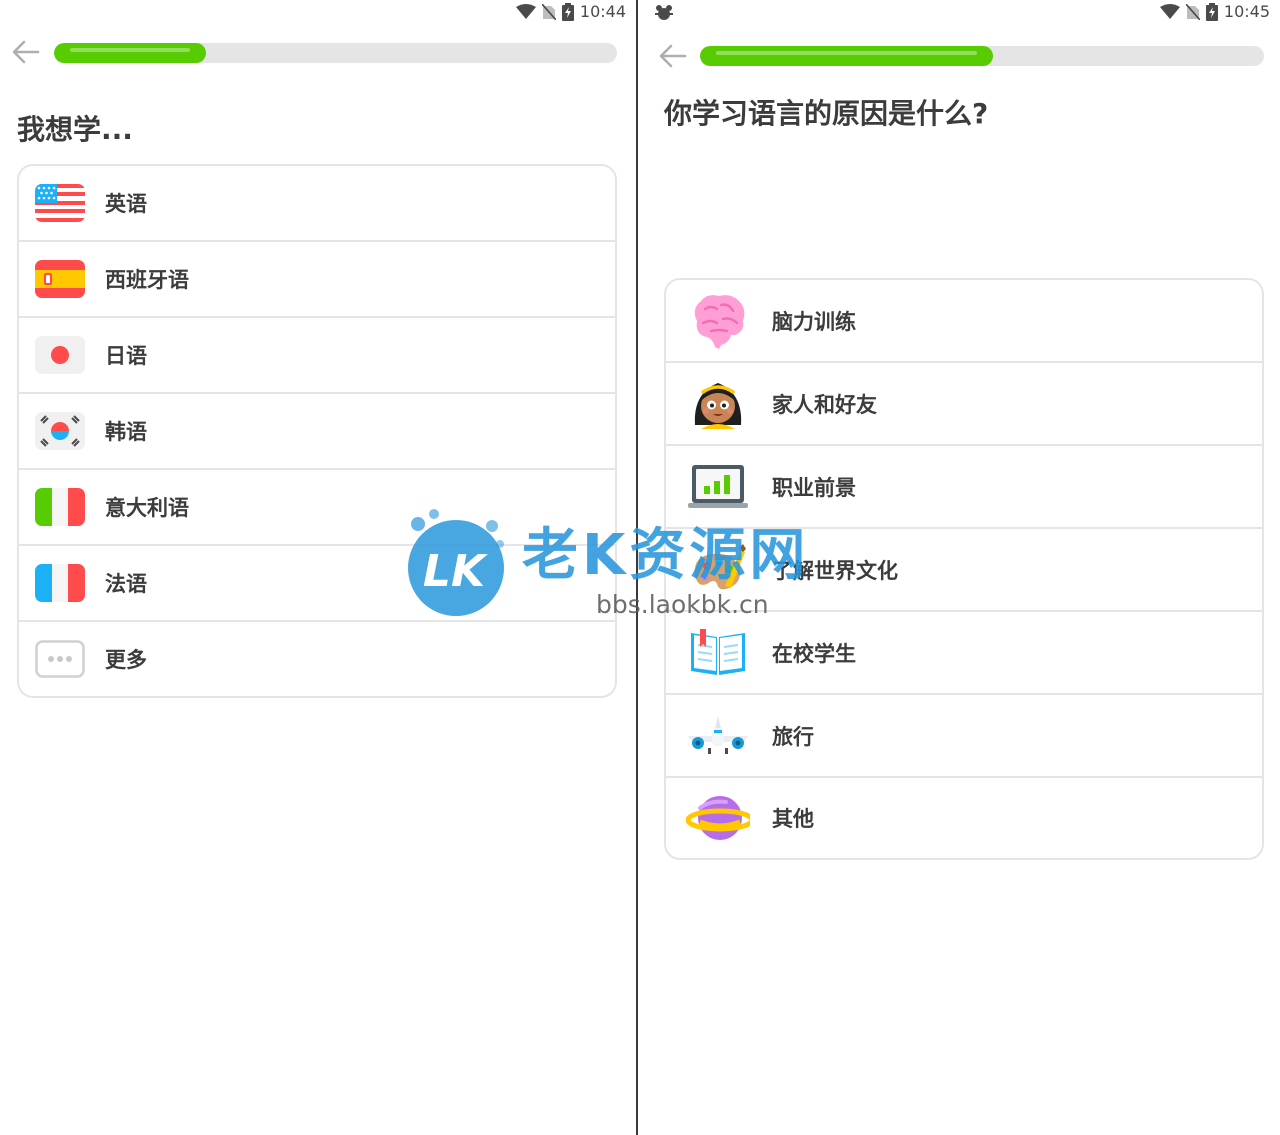 The height and width of the screenshot is (1135, 1280). Describe the element at coordinates (814, 653) in the screenshot. I see `option-label: 在校学生` at that location.